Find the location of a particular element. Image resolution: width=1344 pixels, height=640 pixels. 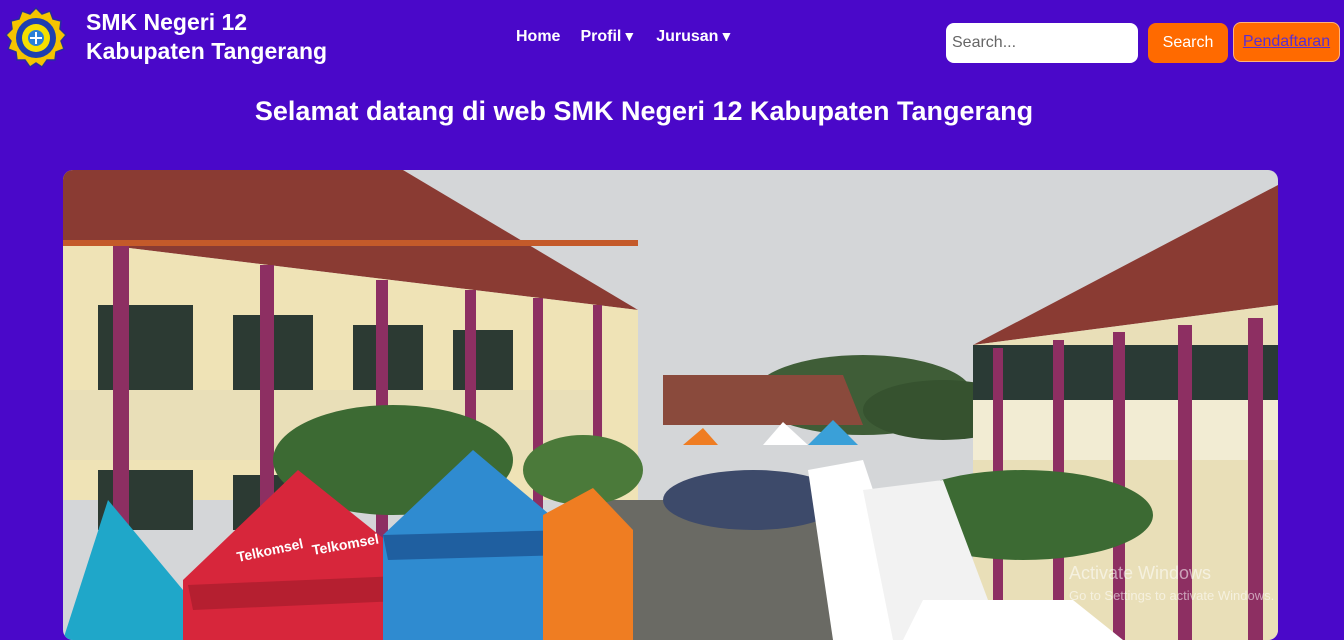

school-name-line2: Kabupaten Tangerang is located at coordinates (207, 51).